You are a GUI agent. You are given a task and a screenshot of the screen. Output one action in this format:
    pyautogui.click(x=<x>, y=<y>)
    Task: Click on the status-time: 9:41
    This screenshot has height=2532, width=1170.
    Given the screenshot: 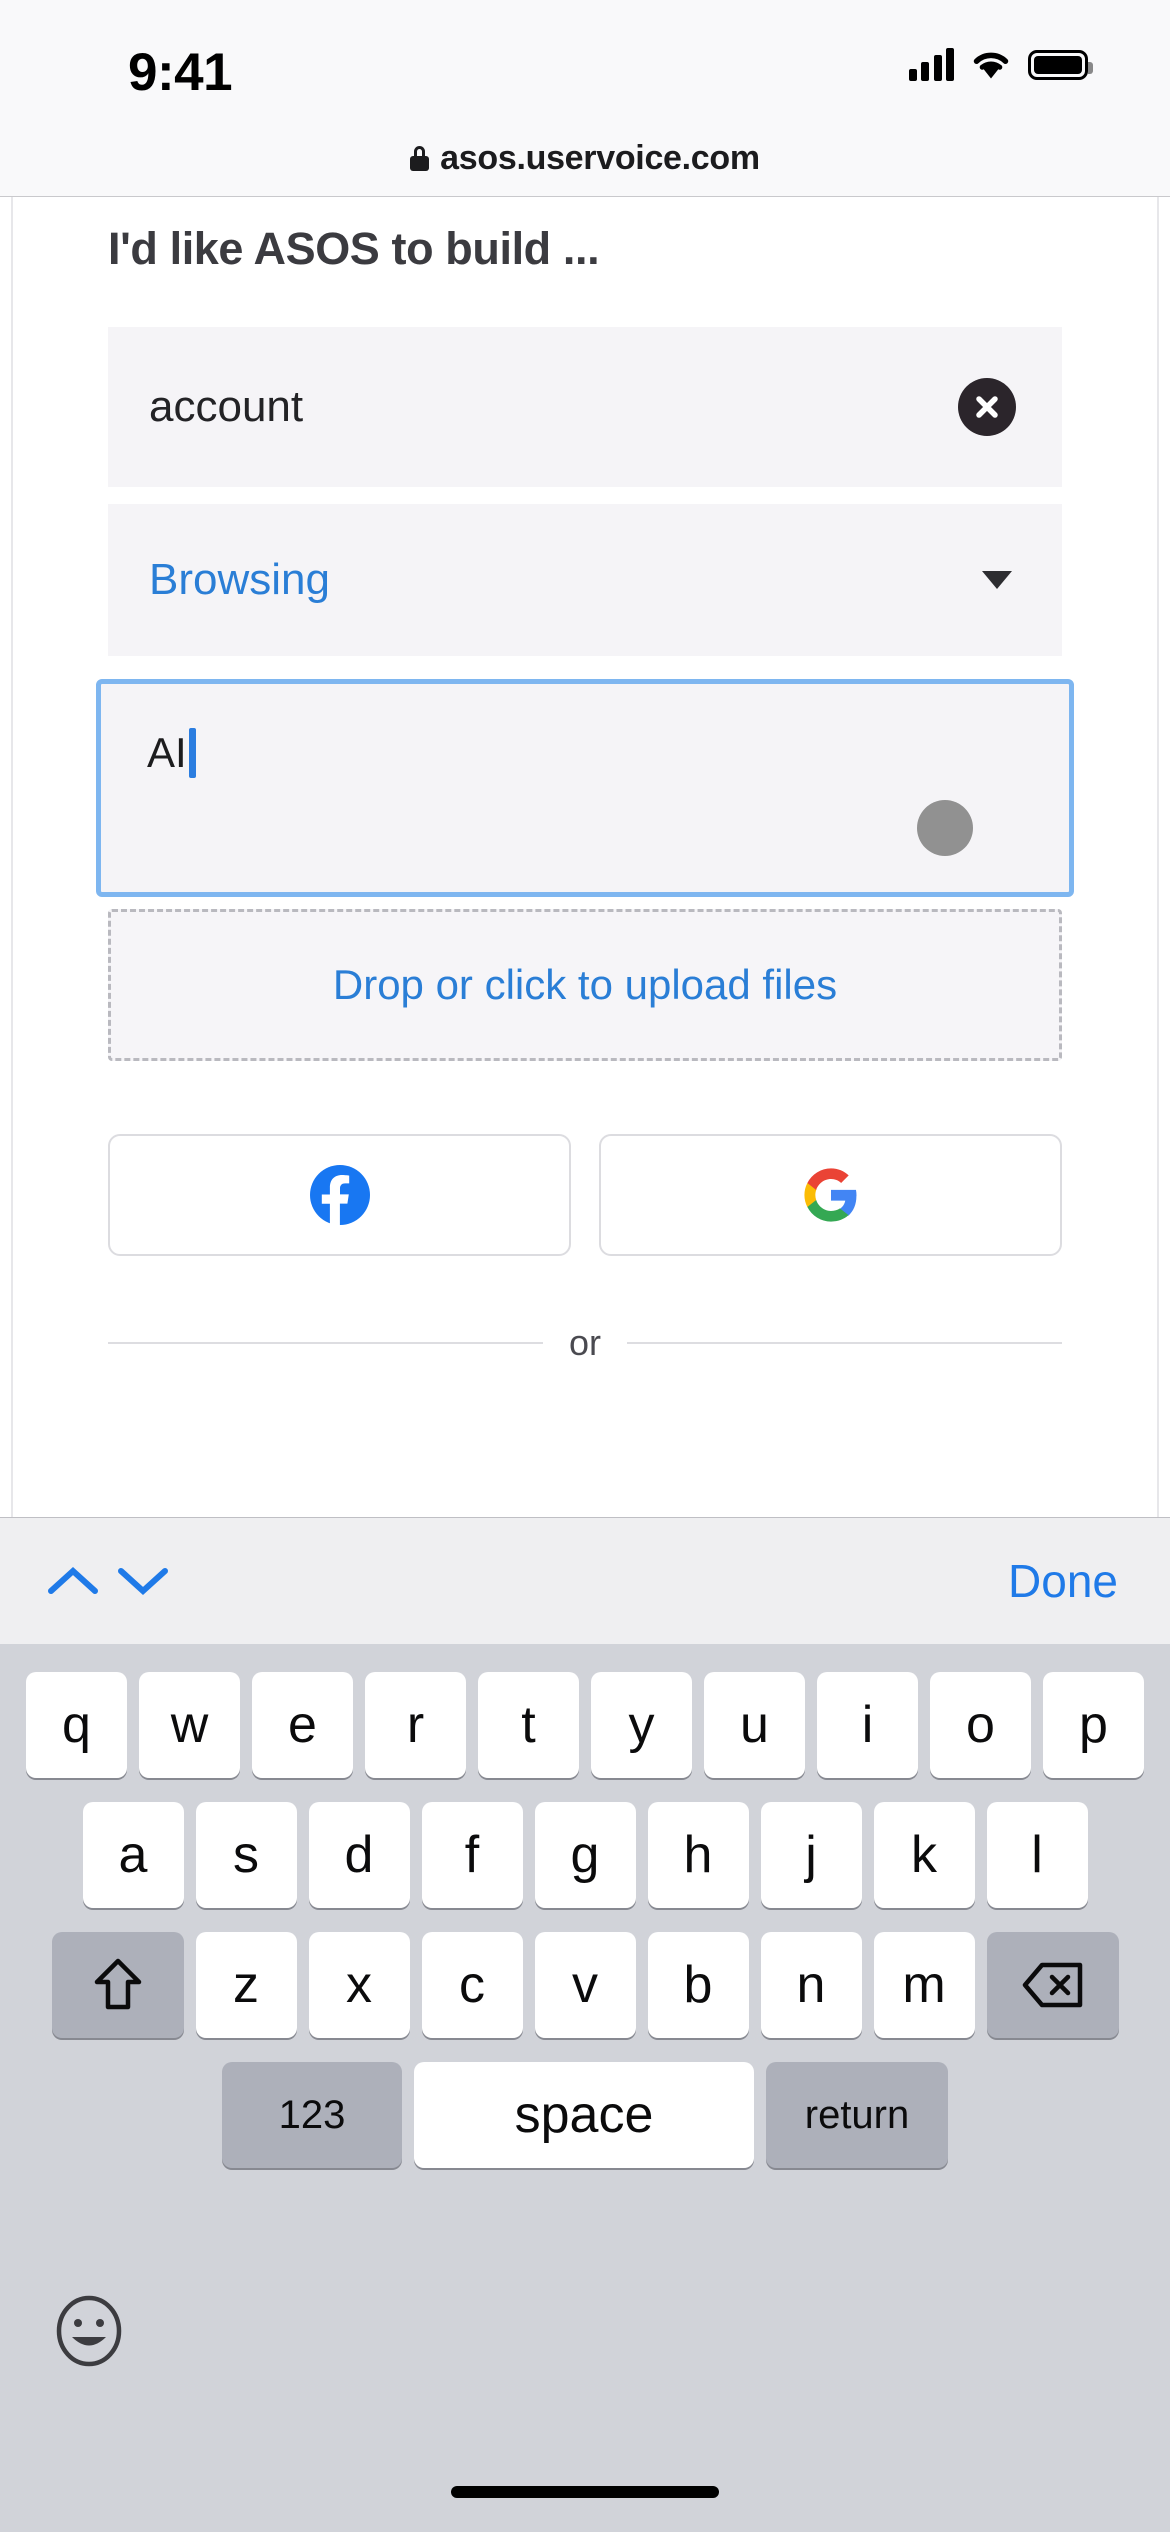 What is the action you would take?
    pyautogui.click(x=180, y=72)
    